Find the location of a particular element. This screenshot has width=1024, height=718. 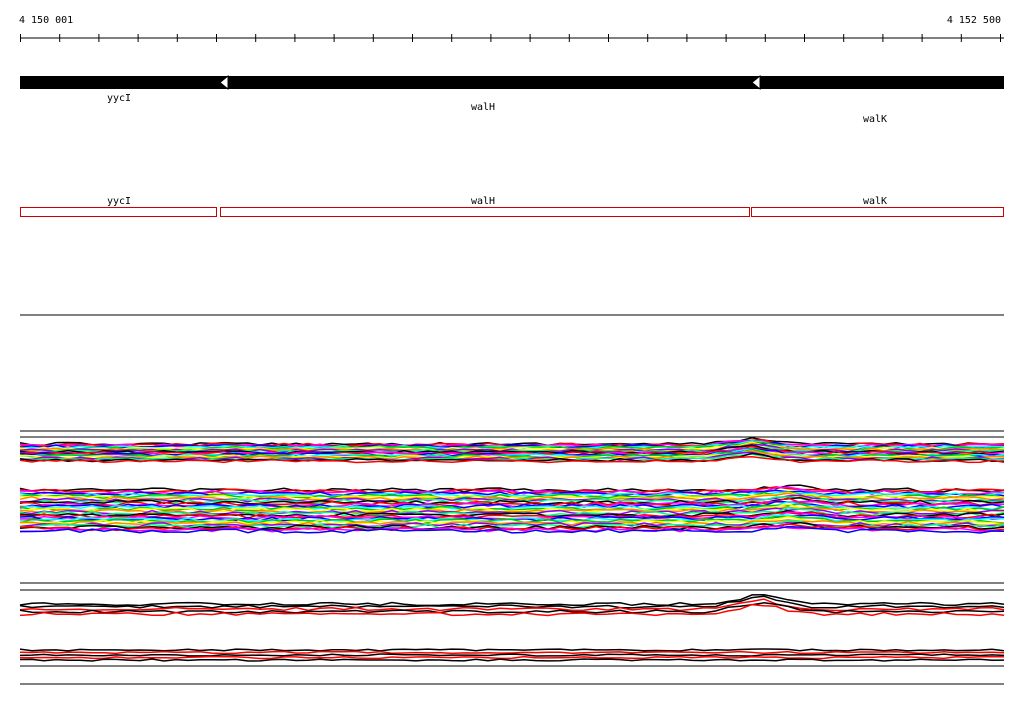

ruler-start-label: 4 150 001 is located at coordinates (46, 20).